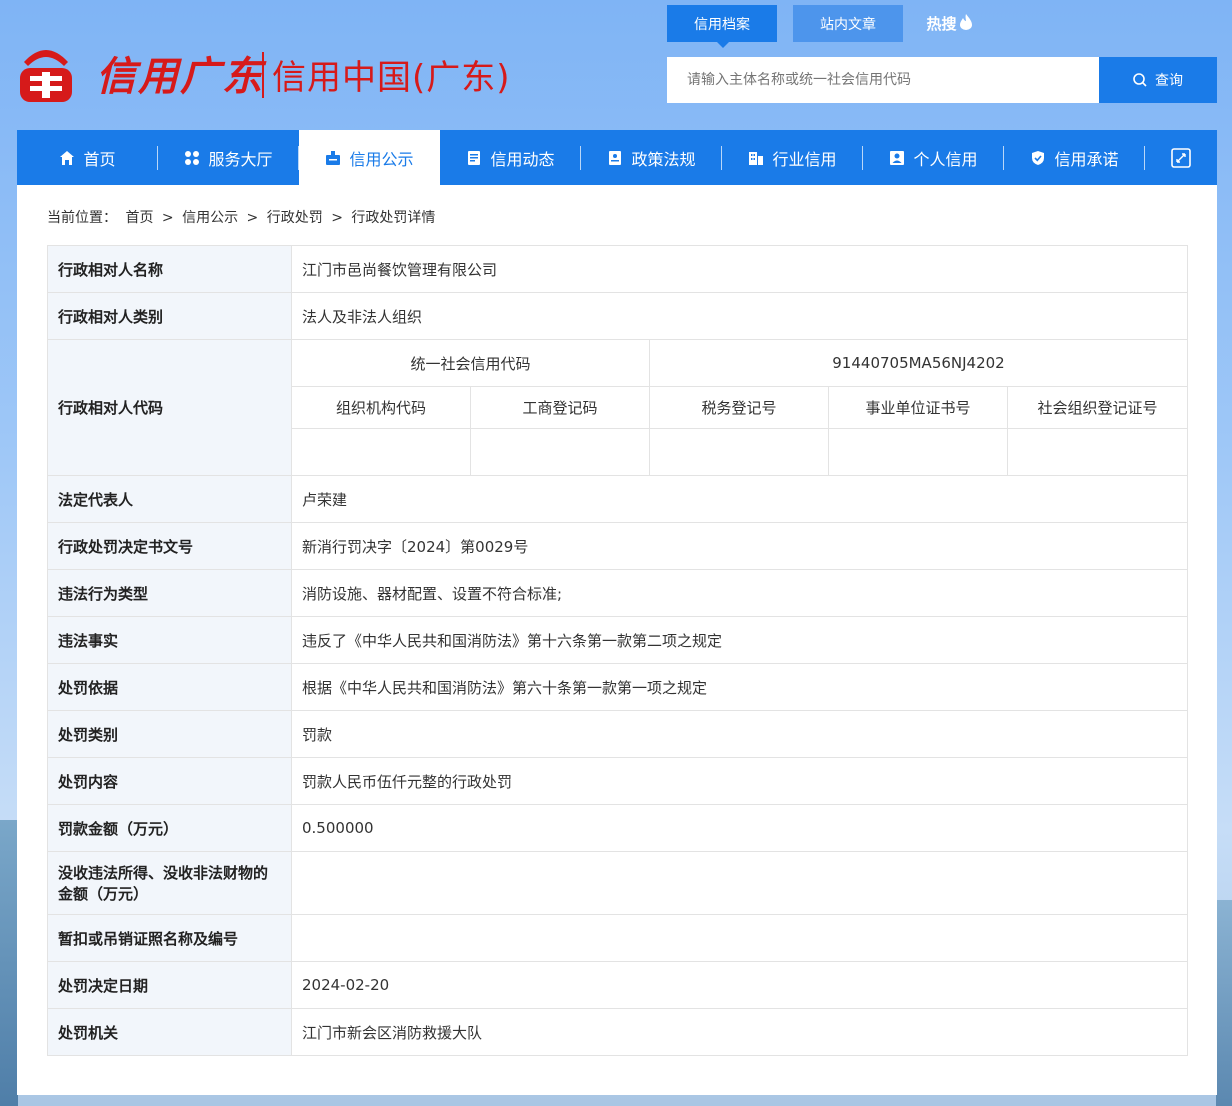 The height and width of the screenshot is (1106, 1232). Describe the element at coordinates (381, 159) in the screenshot. I see `nav-item-label: 信用公示` at that location.